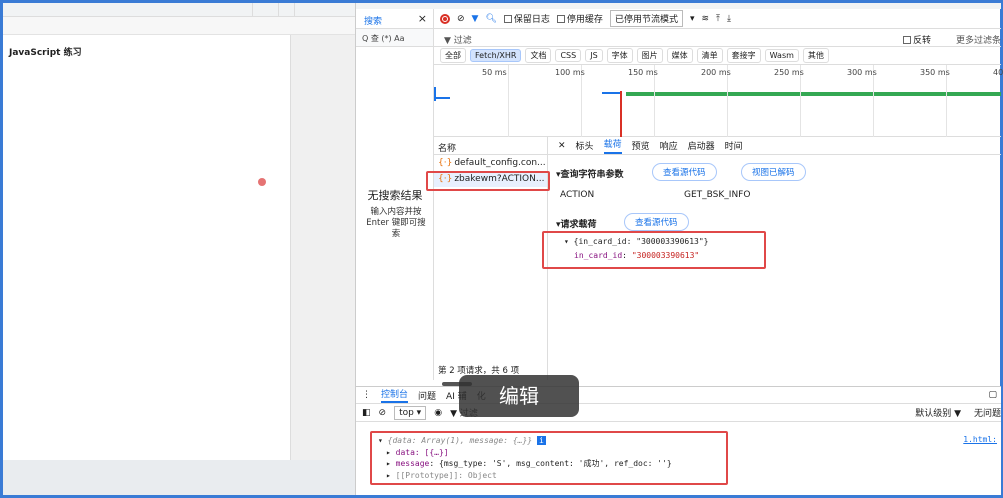 The image size is (1003, 498). Describe the element at coordinates (366, 413) in the screenshot. I see `sidebar-icon: ◧` at that location.